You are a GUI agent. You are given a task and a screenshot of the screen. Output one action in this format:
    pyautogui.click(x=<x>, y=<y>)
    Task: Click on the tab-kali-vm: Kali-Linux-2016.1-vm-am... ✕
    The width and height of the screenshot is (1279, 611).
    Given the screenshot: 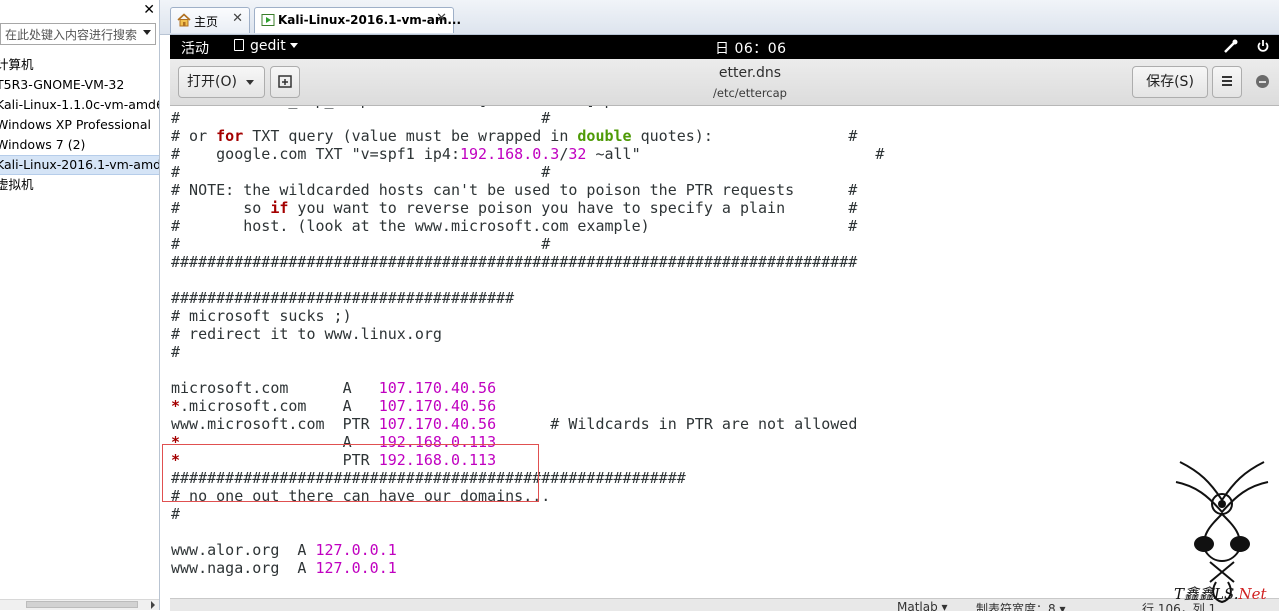 What is the action you would take?
    pyautogui.click(x=357, y=20)
    